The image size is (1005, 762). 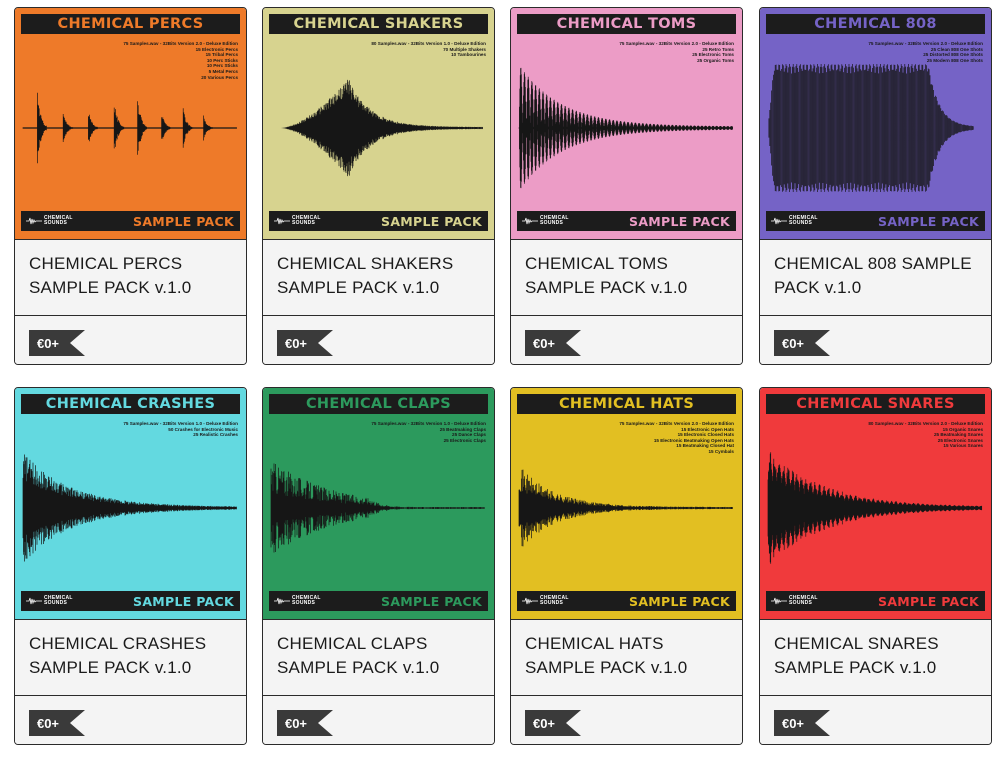 I want to click on cover-title: CHEMICAL 808, so click(x=875, y=24).